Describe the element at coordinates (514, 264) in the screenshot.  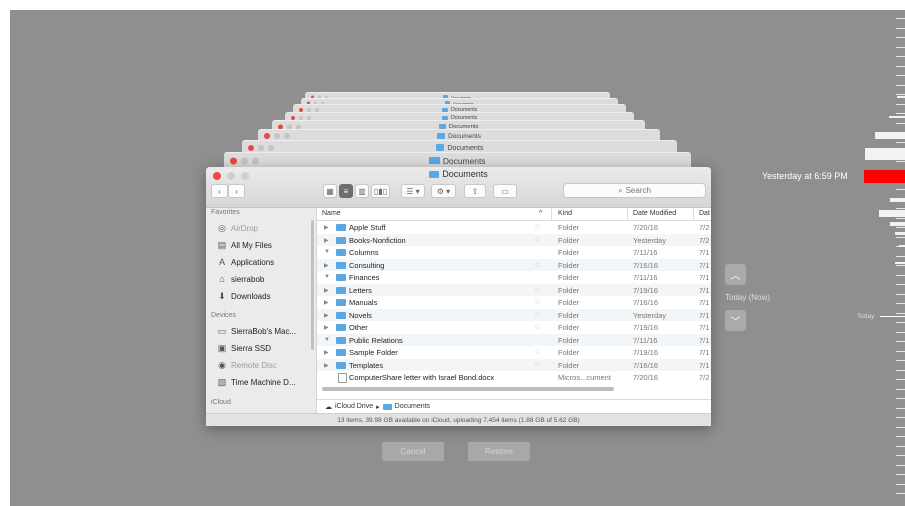
I see `table-row: ▶ Consulting ◌ Folder 7/16/16 7/1` at that location.